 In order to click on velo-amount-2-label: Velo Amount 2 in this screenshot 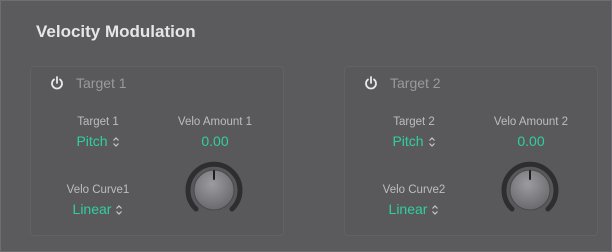, I will do `click(531, 122)`.